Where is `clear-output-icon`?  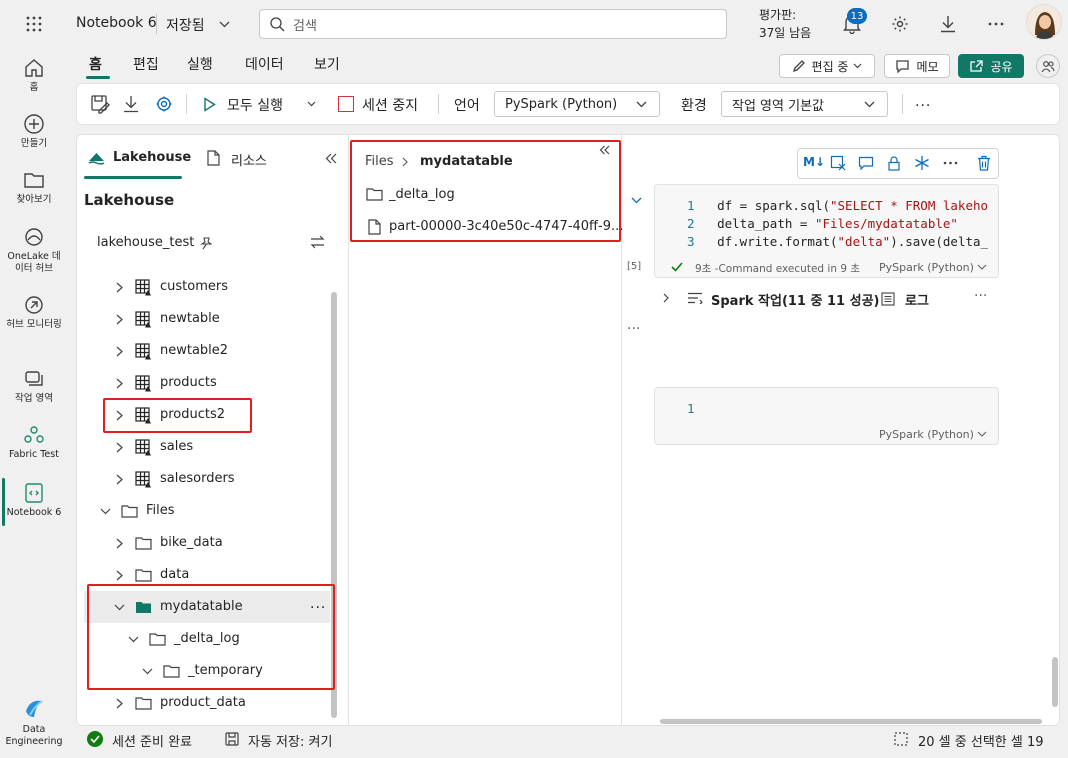 clear-output-icon is located at coordinates (838, 163).